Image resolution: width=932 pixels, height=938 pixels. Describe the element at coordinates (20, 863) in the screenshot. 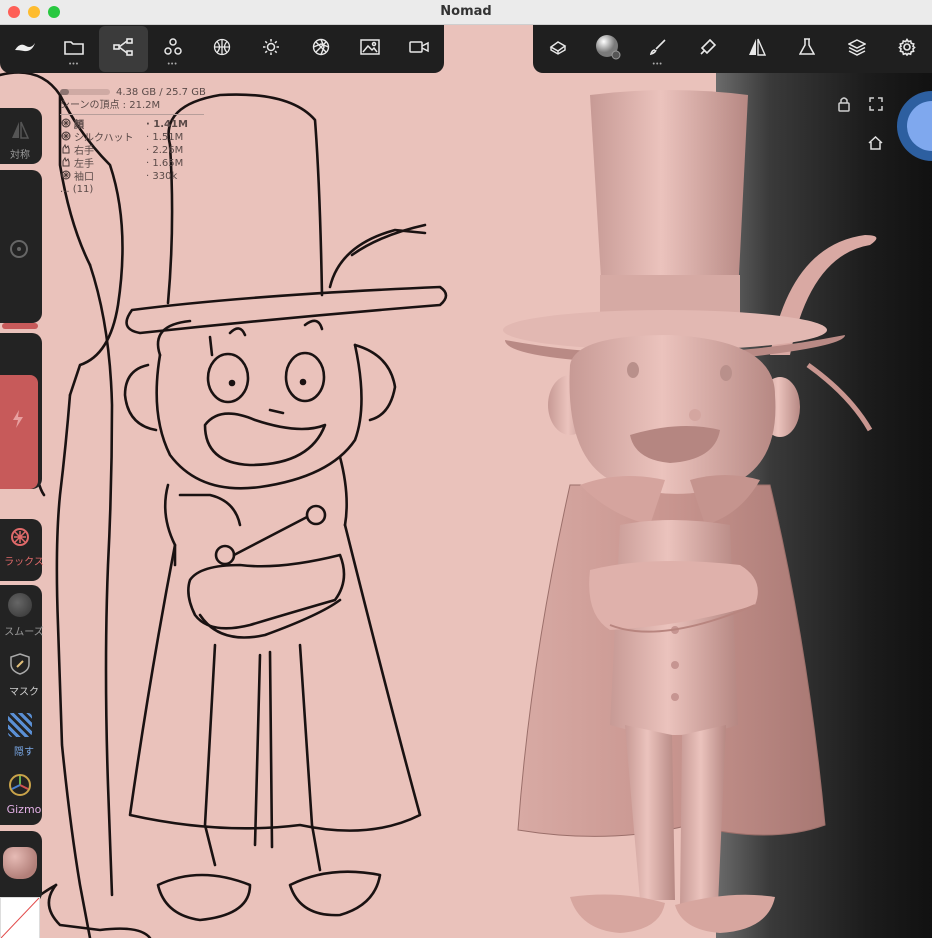

I see `material-swatch` at that location.